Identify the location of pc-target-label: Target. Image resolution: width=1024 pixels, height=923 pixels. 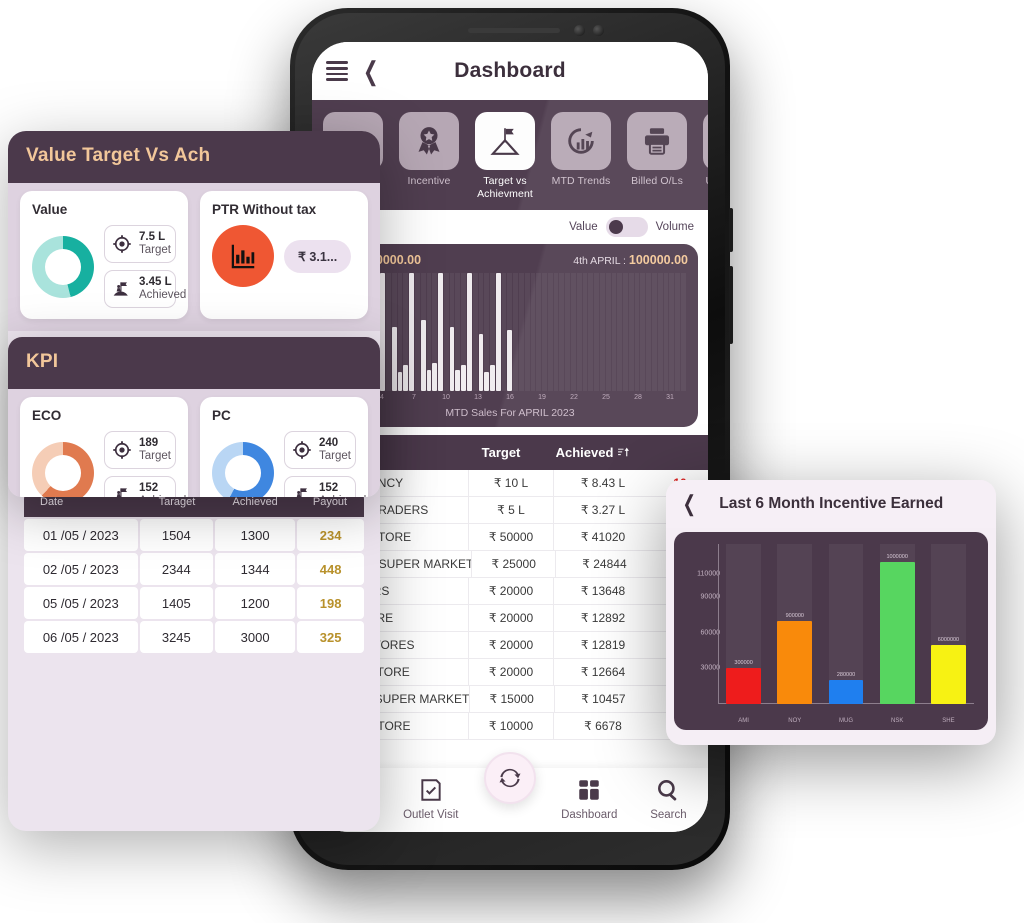
(335, 456).